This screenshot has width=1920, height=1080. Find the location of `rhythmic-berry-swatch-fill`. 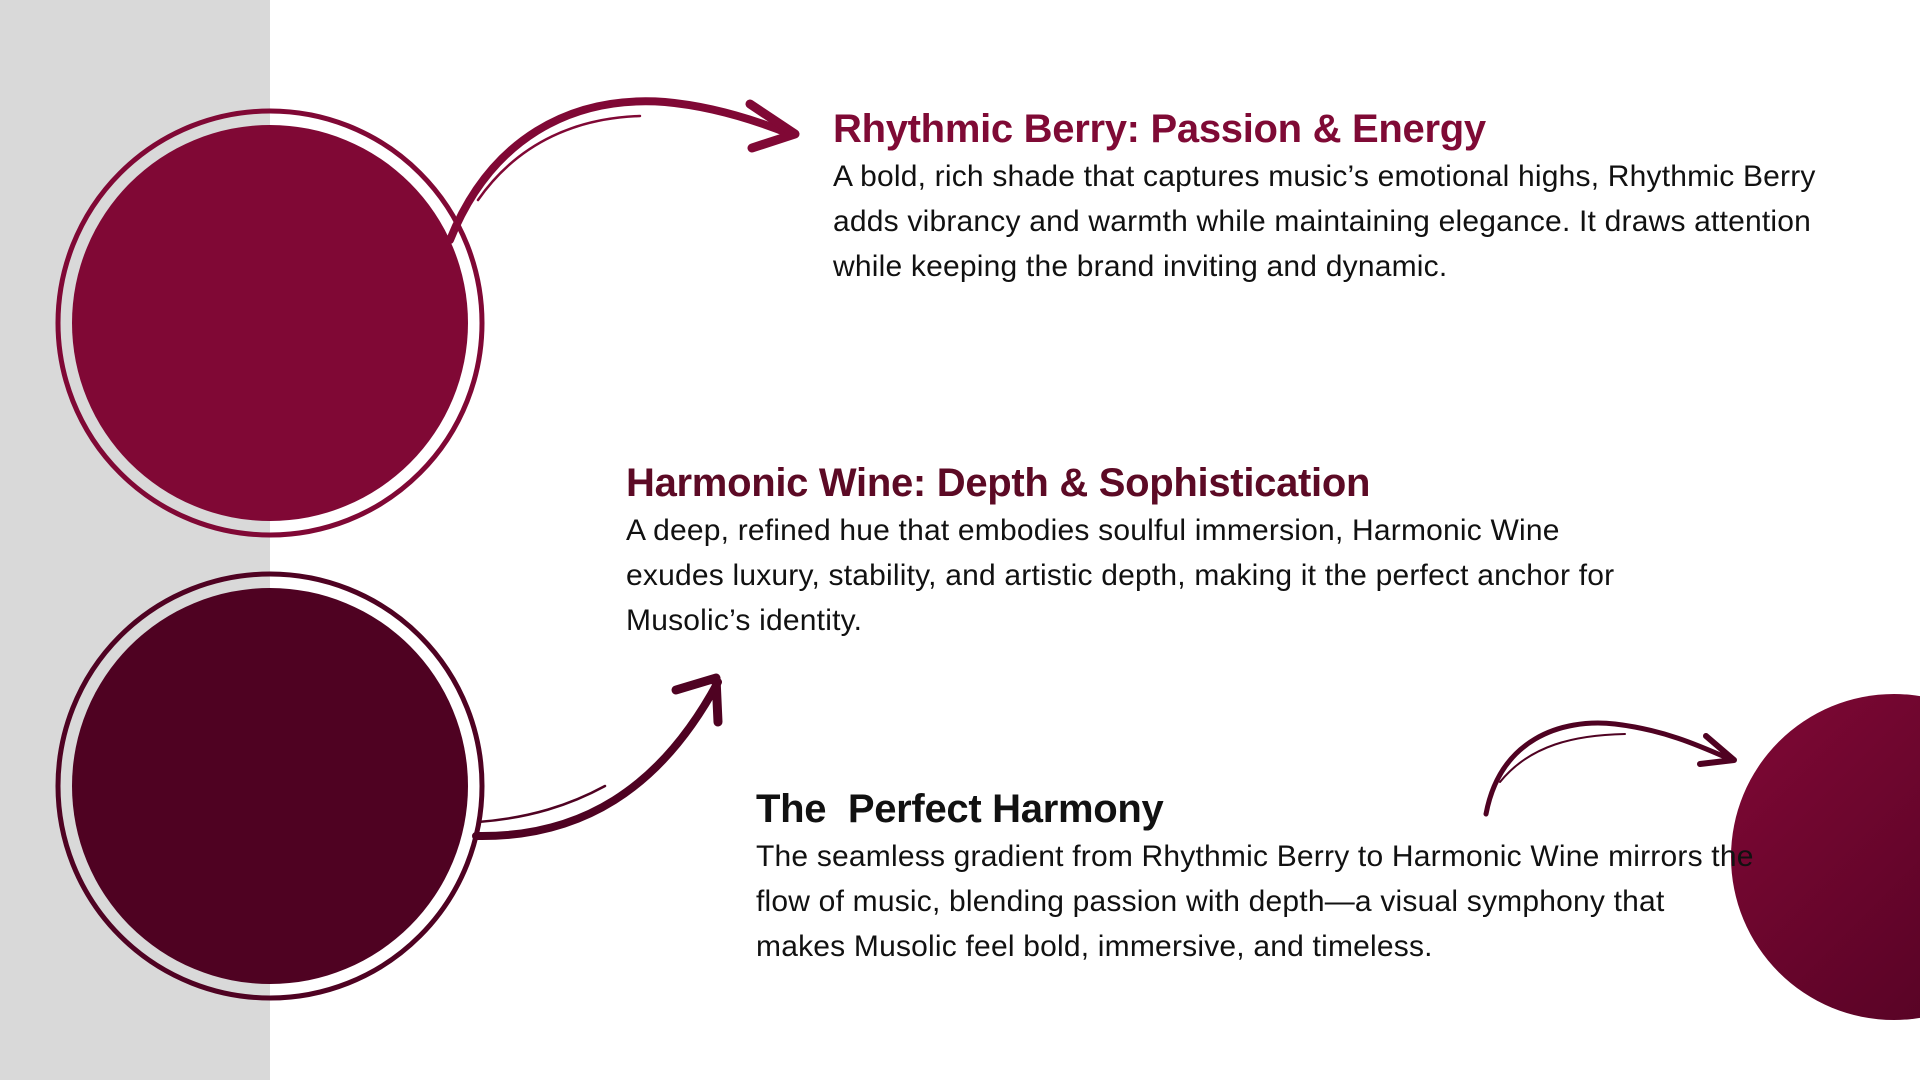

rhythmic-berry-swatch-fill is located at coordinates (270, 323).